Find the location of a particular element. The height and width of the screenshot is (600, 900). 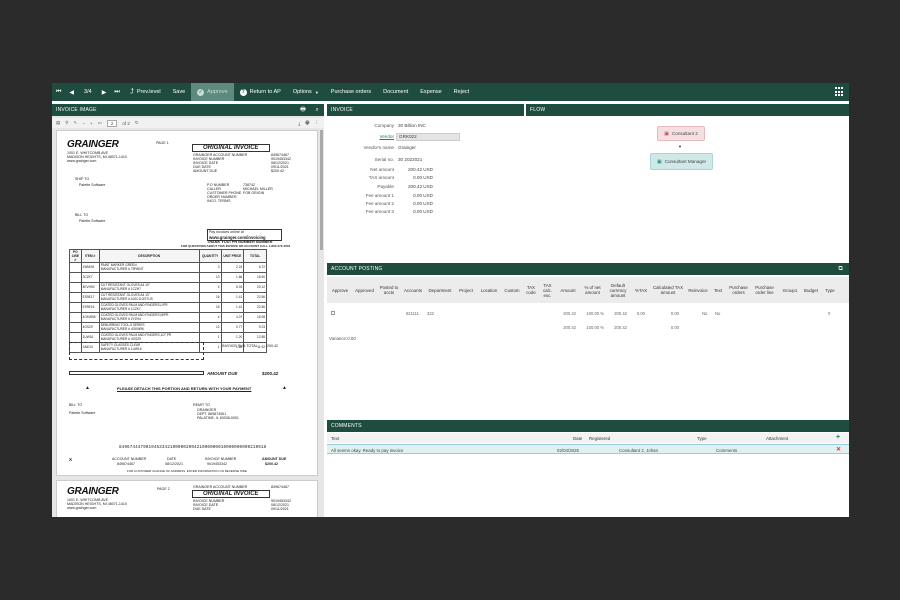

items-cell: 3CZK7 is located at coordinates (90, 277).